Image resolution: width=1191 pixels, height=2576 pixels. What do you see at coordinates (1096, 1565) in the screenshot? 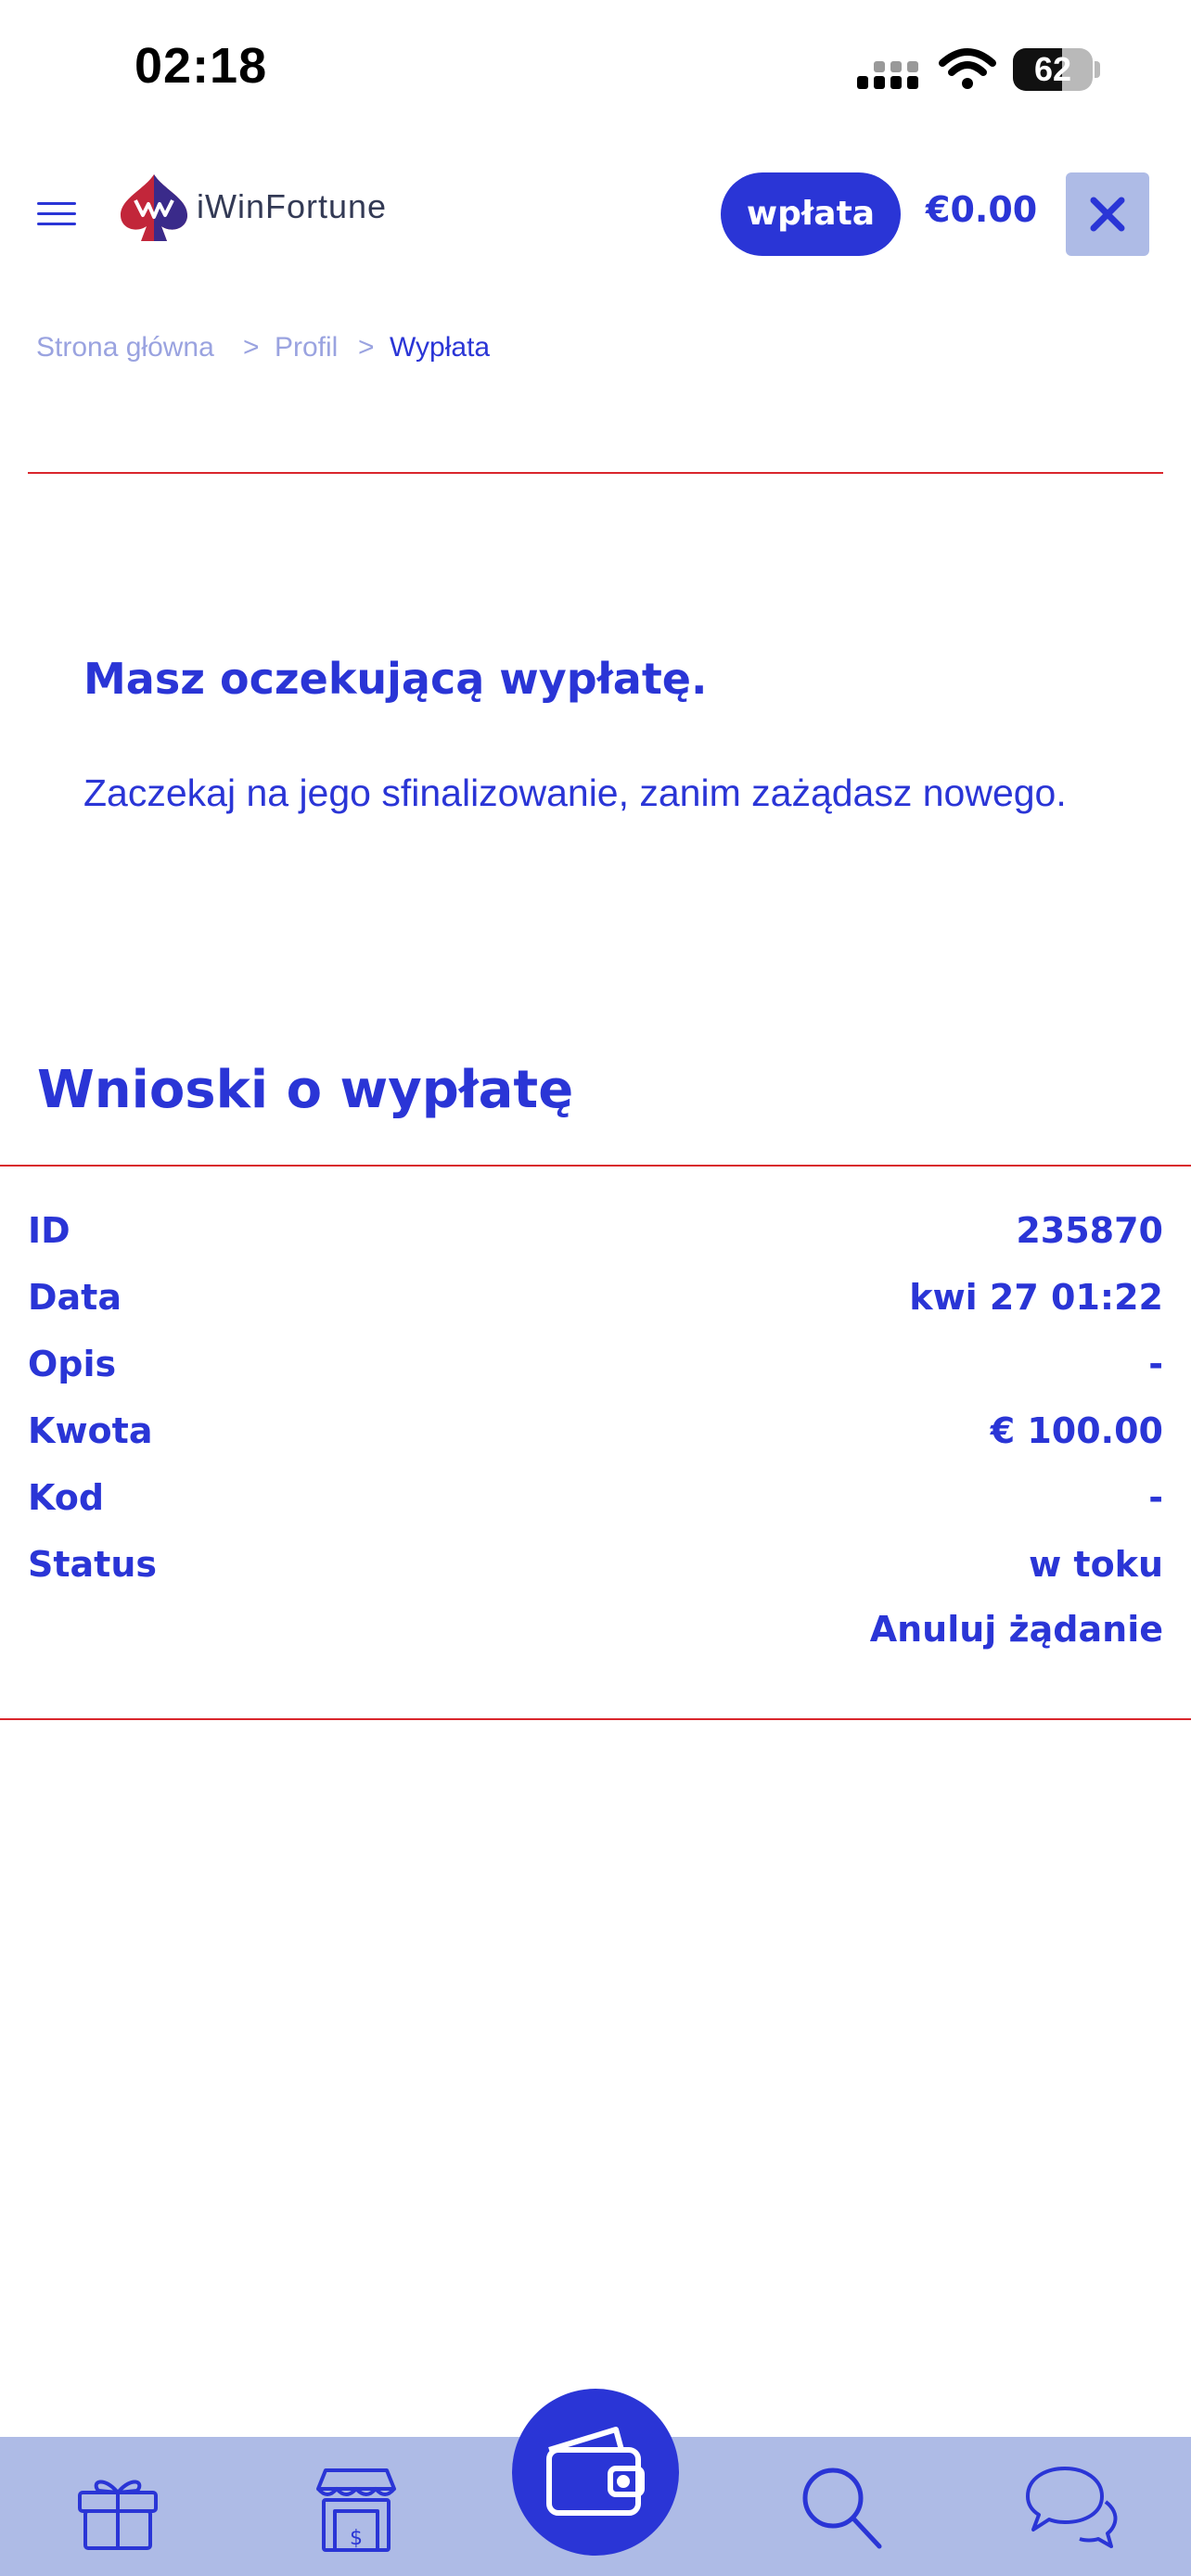
I see `row-value-status: w toku` at bounding box center [1096, 1565].